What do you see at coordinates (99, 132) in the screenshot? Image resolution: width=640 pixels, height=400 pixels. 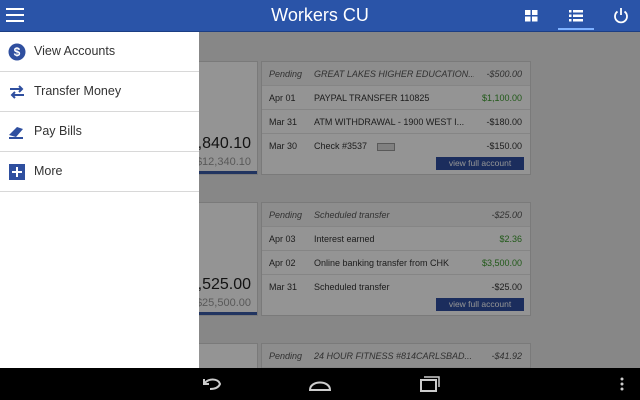 I see `drawer-item-pay-bills: Pay Bills` at bounding box center [99, 132].